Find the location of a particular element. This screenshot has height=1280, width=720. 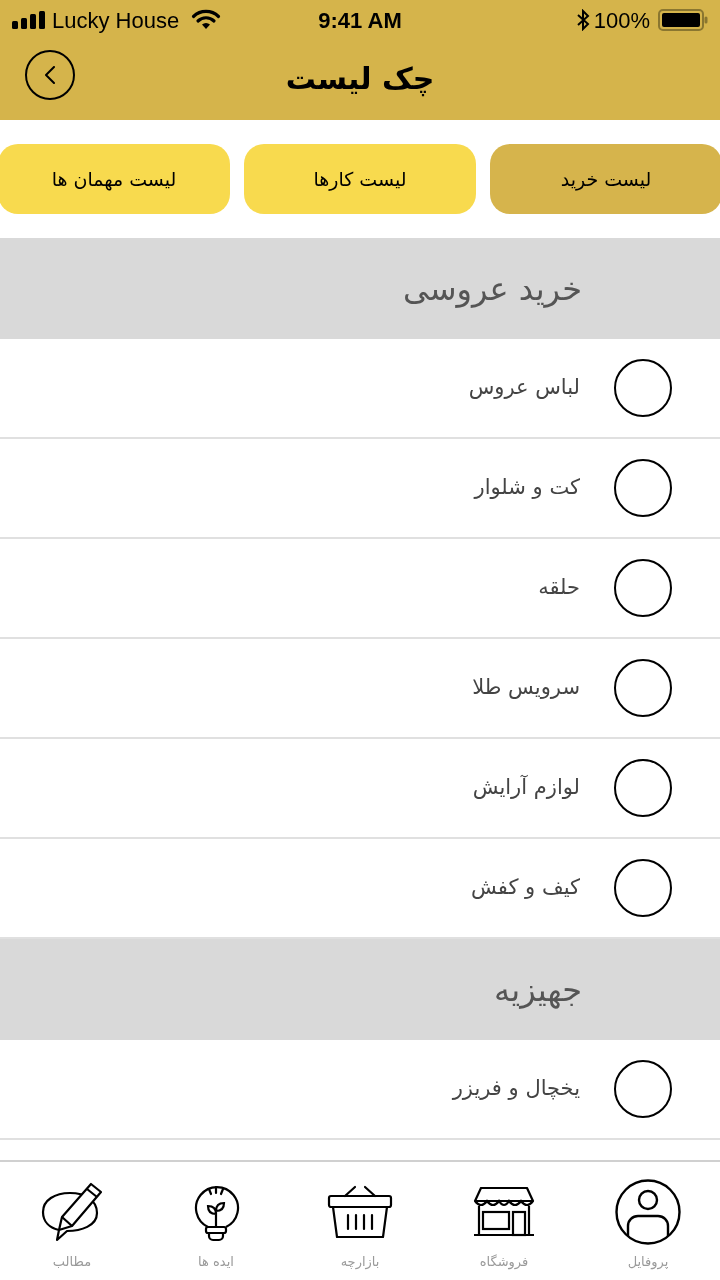

item-label: کیف و کفش is located at coordinates (525, 888).